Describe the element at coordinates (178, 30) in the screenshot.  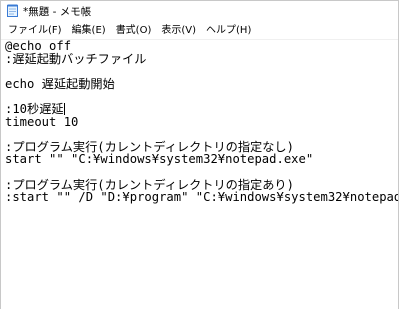
I see `menu-view: 表示(V)` at that location.